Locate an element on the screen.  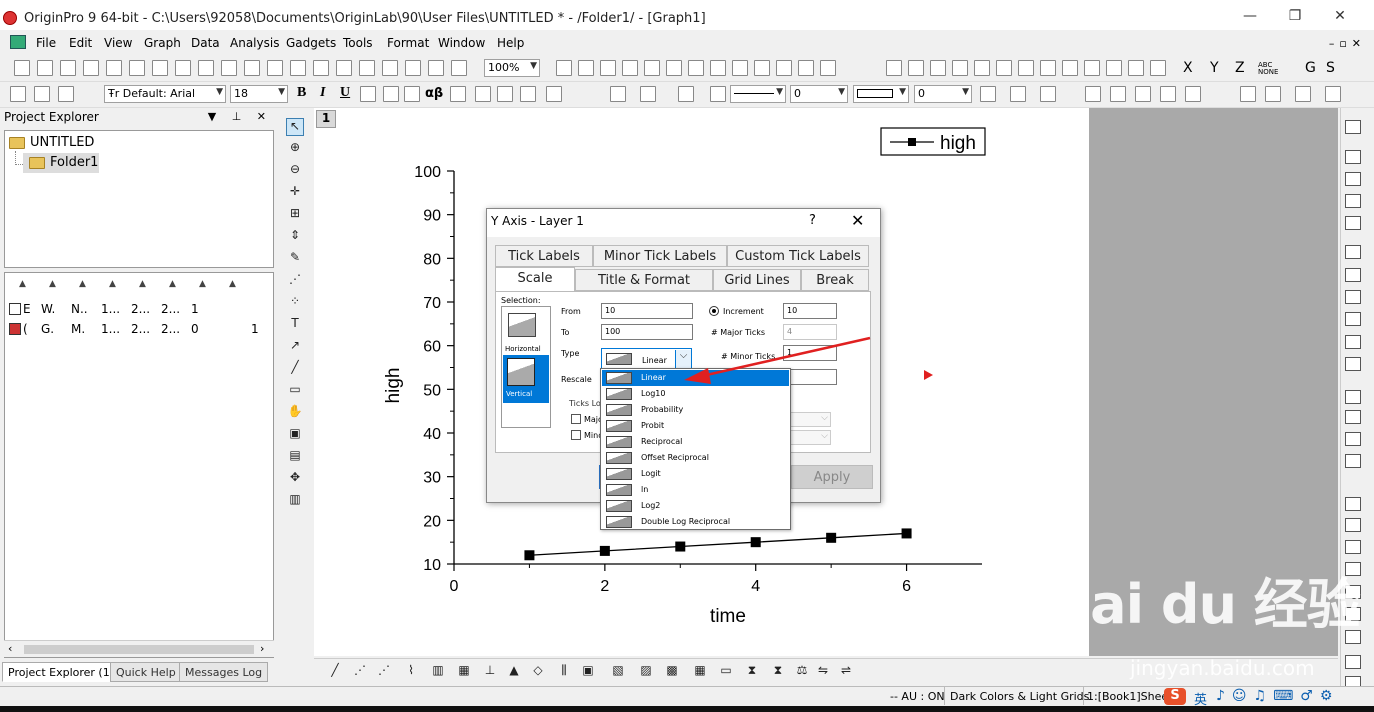
menu-window: Window is located at coordinates (461, 43).